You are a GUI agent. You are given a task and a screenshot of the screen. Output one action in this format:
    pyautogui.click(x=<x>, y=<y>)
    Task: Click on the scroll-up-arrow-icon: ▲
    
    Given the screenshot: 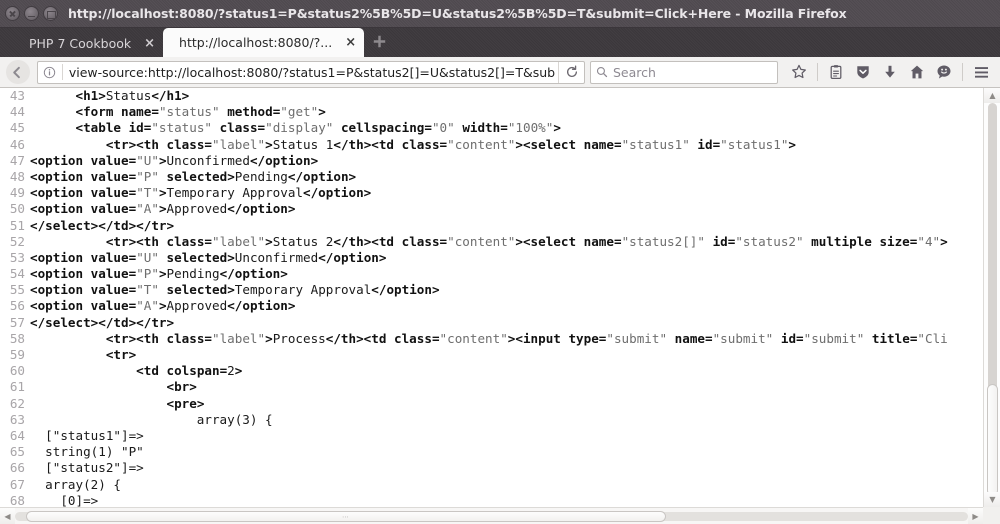 What is the action you would take?
    pyautogui.click(x=992, y=95)
    